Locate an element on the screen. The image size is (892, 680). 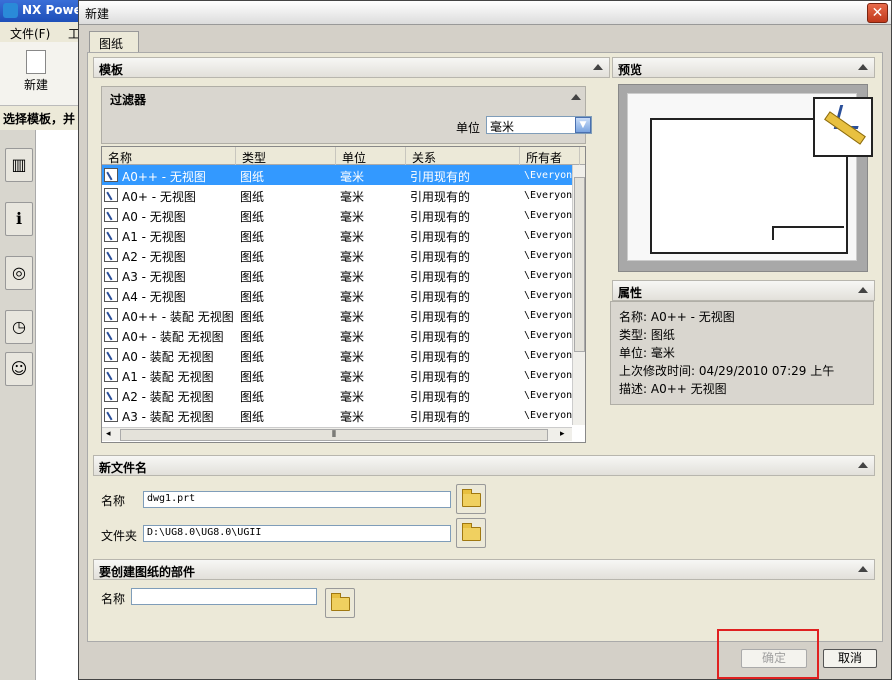
unit-select-value: 毫米 is located at coordinates (502, 127).